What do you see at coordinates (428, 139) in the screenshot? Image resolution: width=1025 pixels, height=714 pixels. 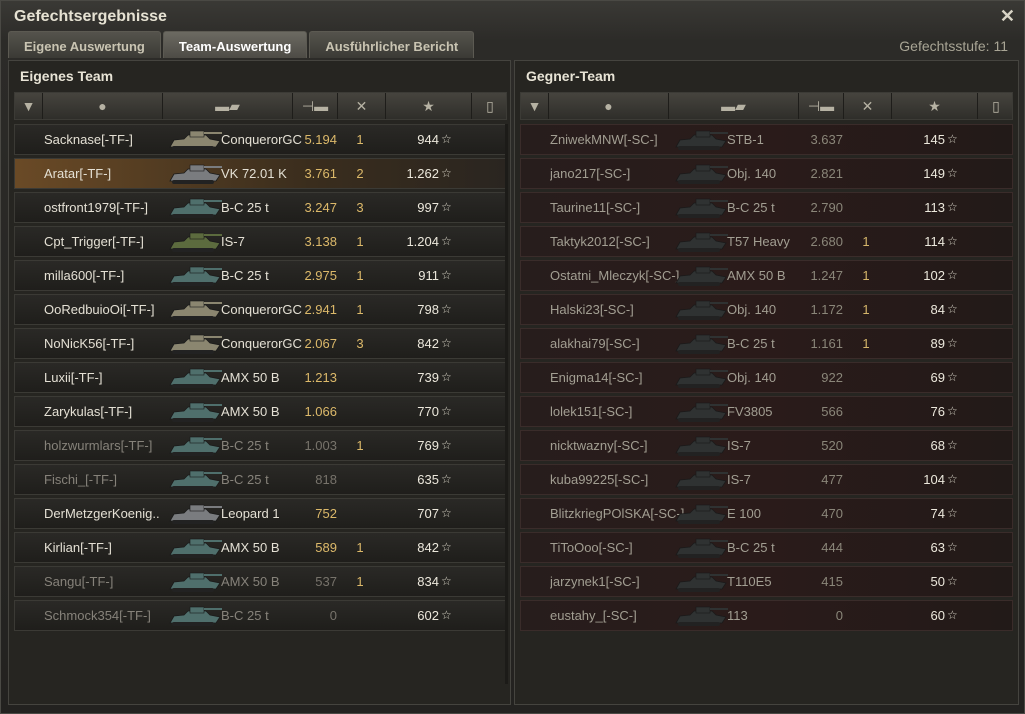 I see `xp-value: 944` at bounding box center [428, 139].